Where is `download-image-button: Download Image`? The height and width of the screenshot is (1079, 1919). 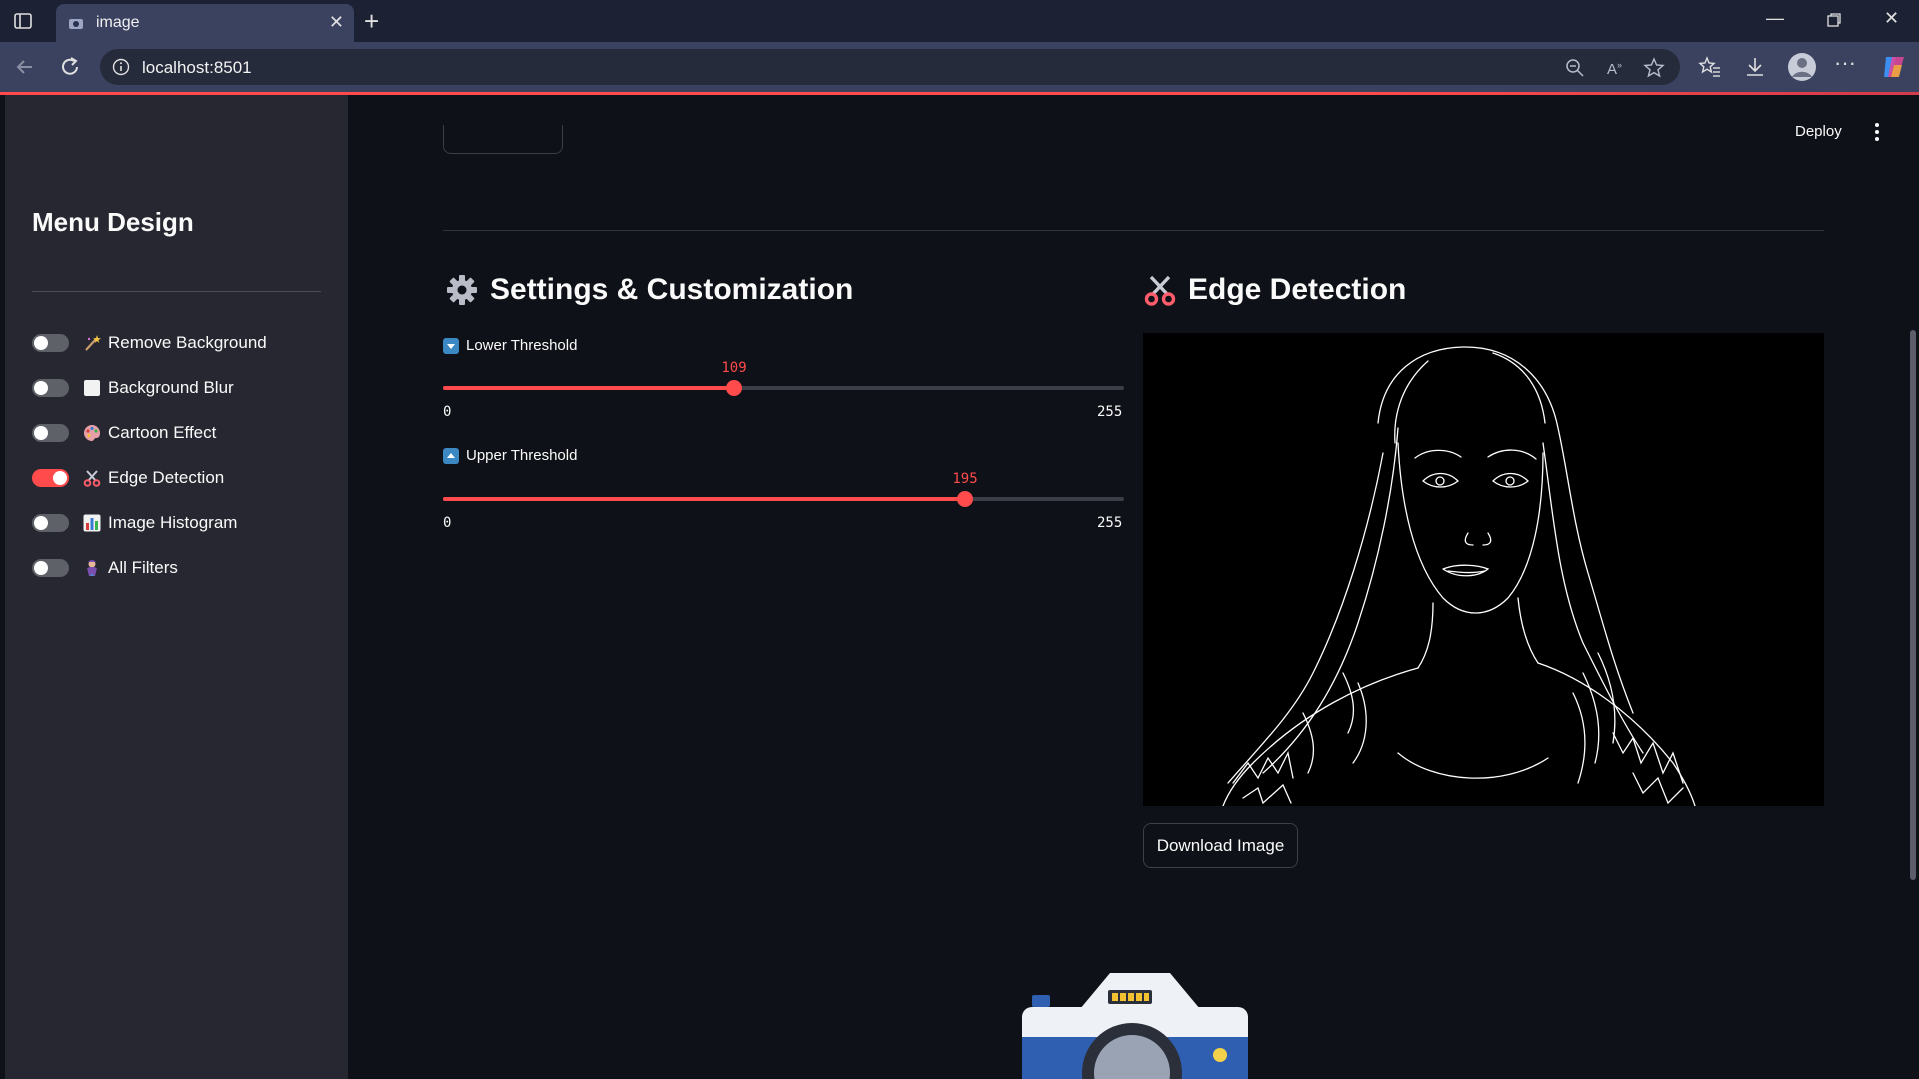 download-image-button: Download Image is located at coordinates (1220, 845).